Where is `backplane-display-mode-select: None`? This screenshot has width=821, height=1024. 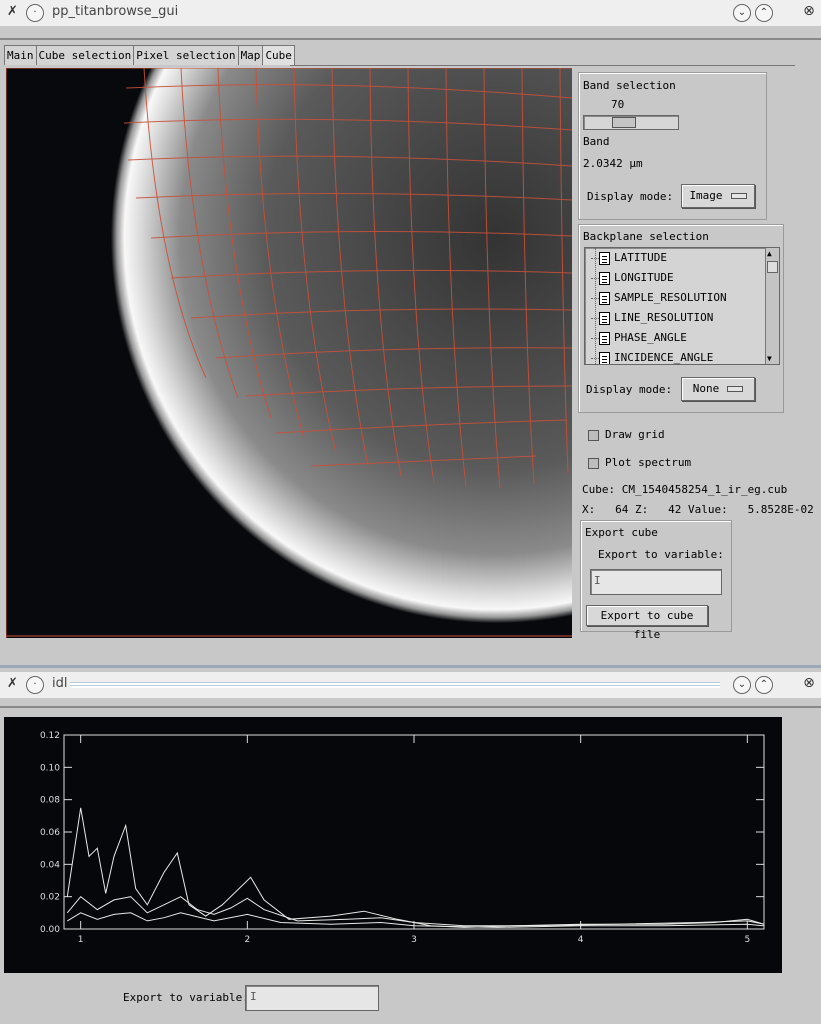
backplane-display-mode-select: None is located at coordinates (718, 389).